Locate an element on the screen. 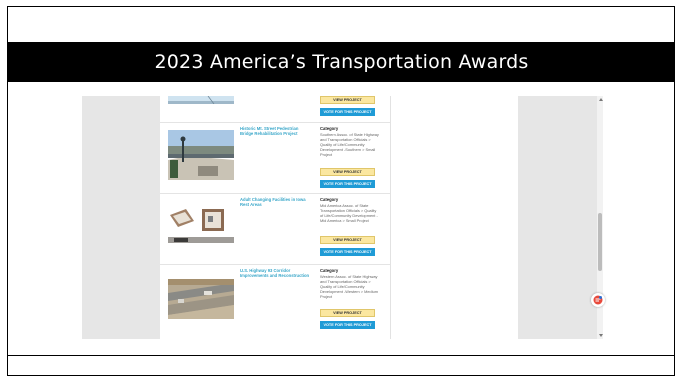 This screenshot has width=683, height=380. slide-footer-divider is located at coordinates (341, 355).